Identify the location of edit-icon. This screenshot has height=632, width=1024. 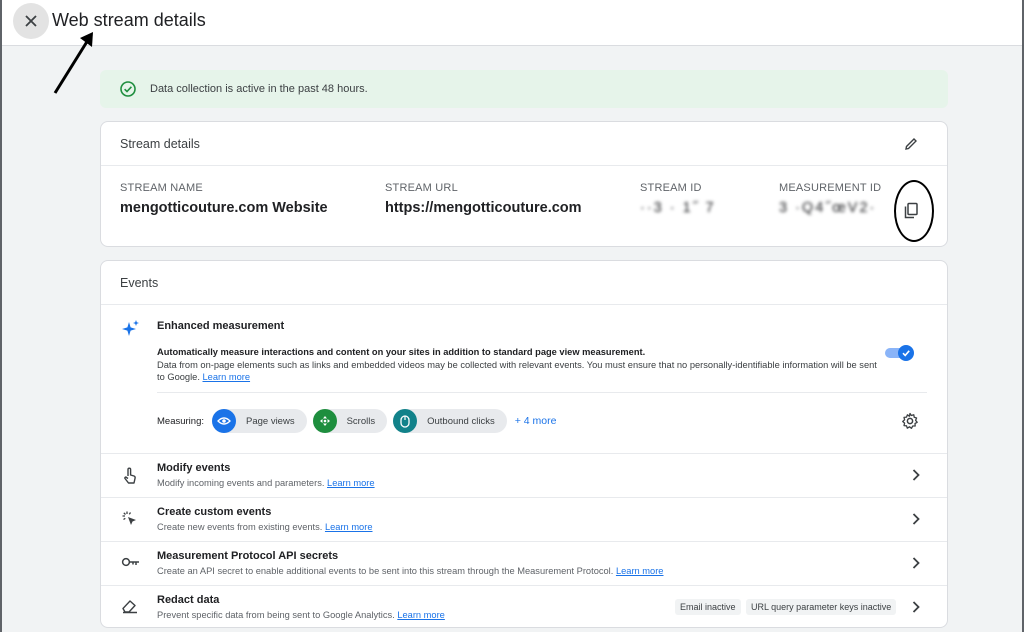
(911, 144).